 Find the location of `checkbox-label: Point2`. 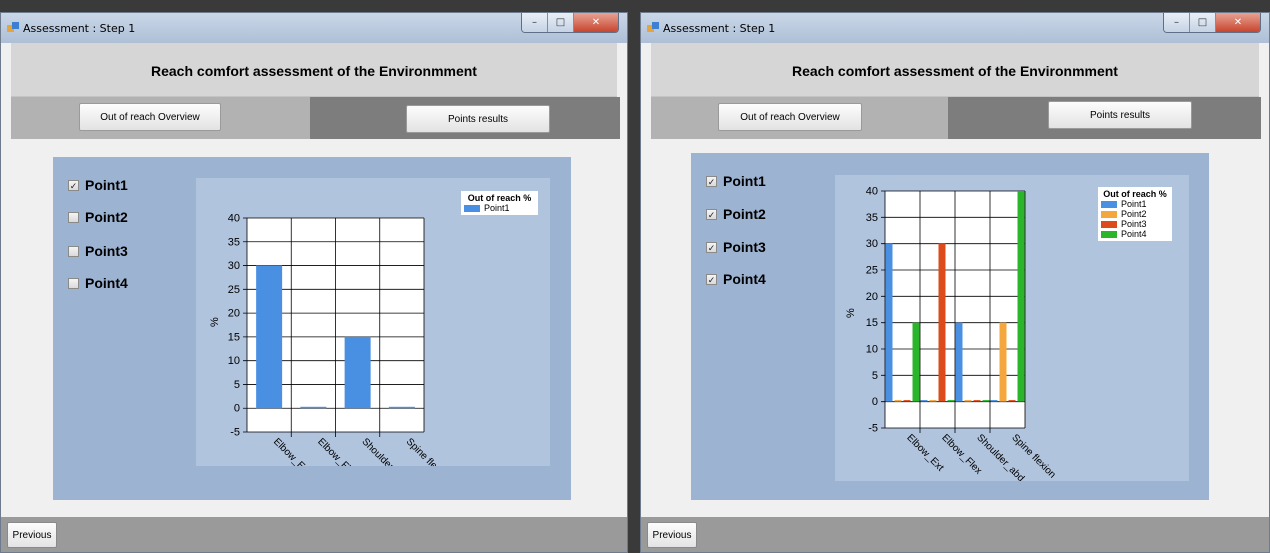

checkbox-label: Point2 is located at coordinates (106, 217).